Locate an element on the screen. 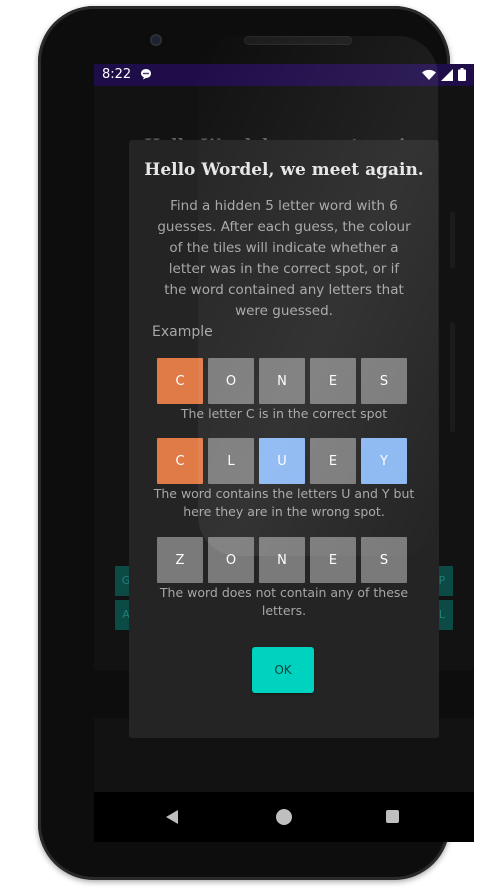  power-button is located at coordinates (452, 377).